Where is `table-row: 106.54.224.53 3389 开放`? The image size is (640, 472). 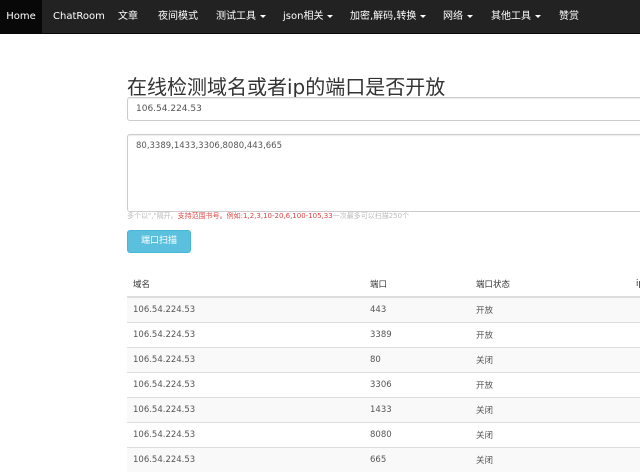 table-row: 106.54.224.53 3389 开放 is located at coordinates (383, 334).